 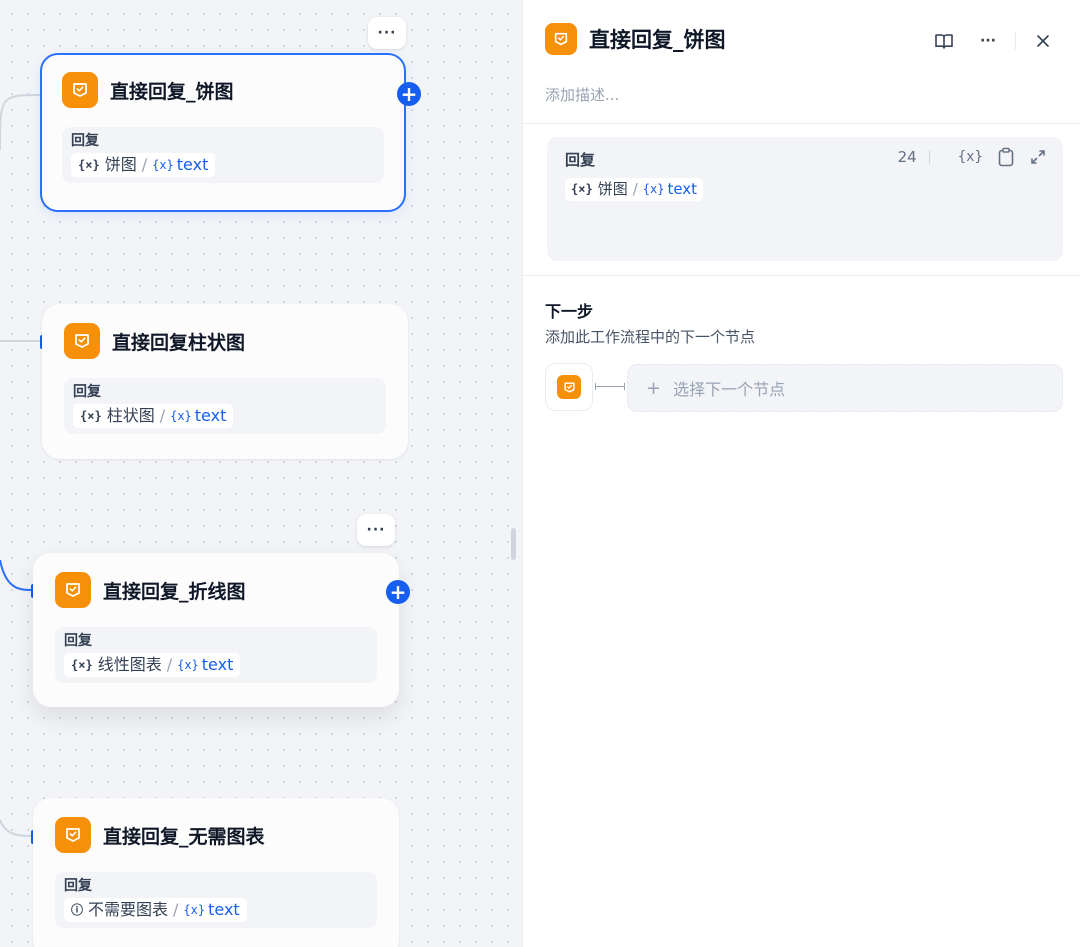 I want to click on node-reply-field: 回复 {×} 饼图 / {x} text, so click(x=223, y=155).